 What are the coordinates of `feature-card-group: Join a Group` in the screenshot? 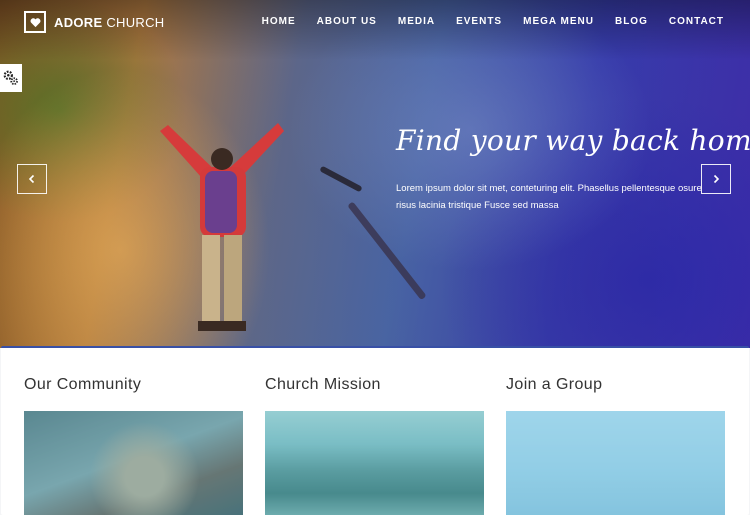 It's located at (615, 445).